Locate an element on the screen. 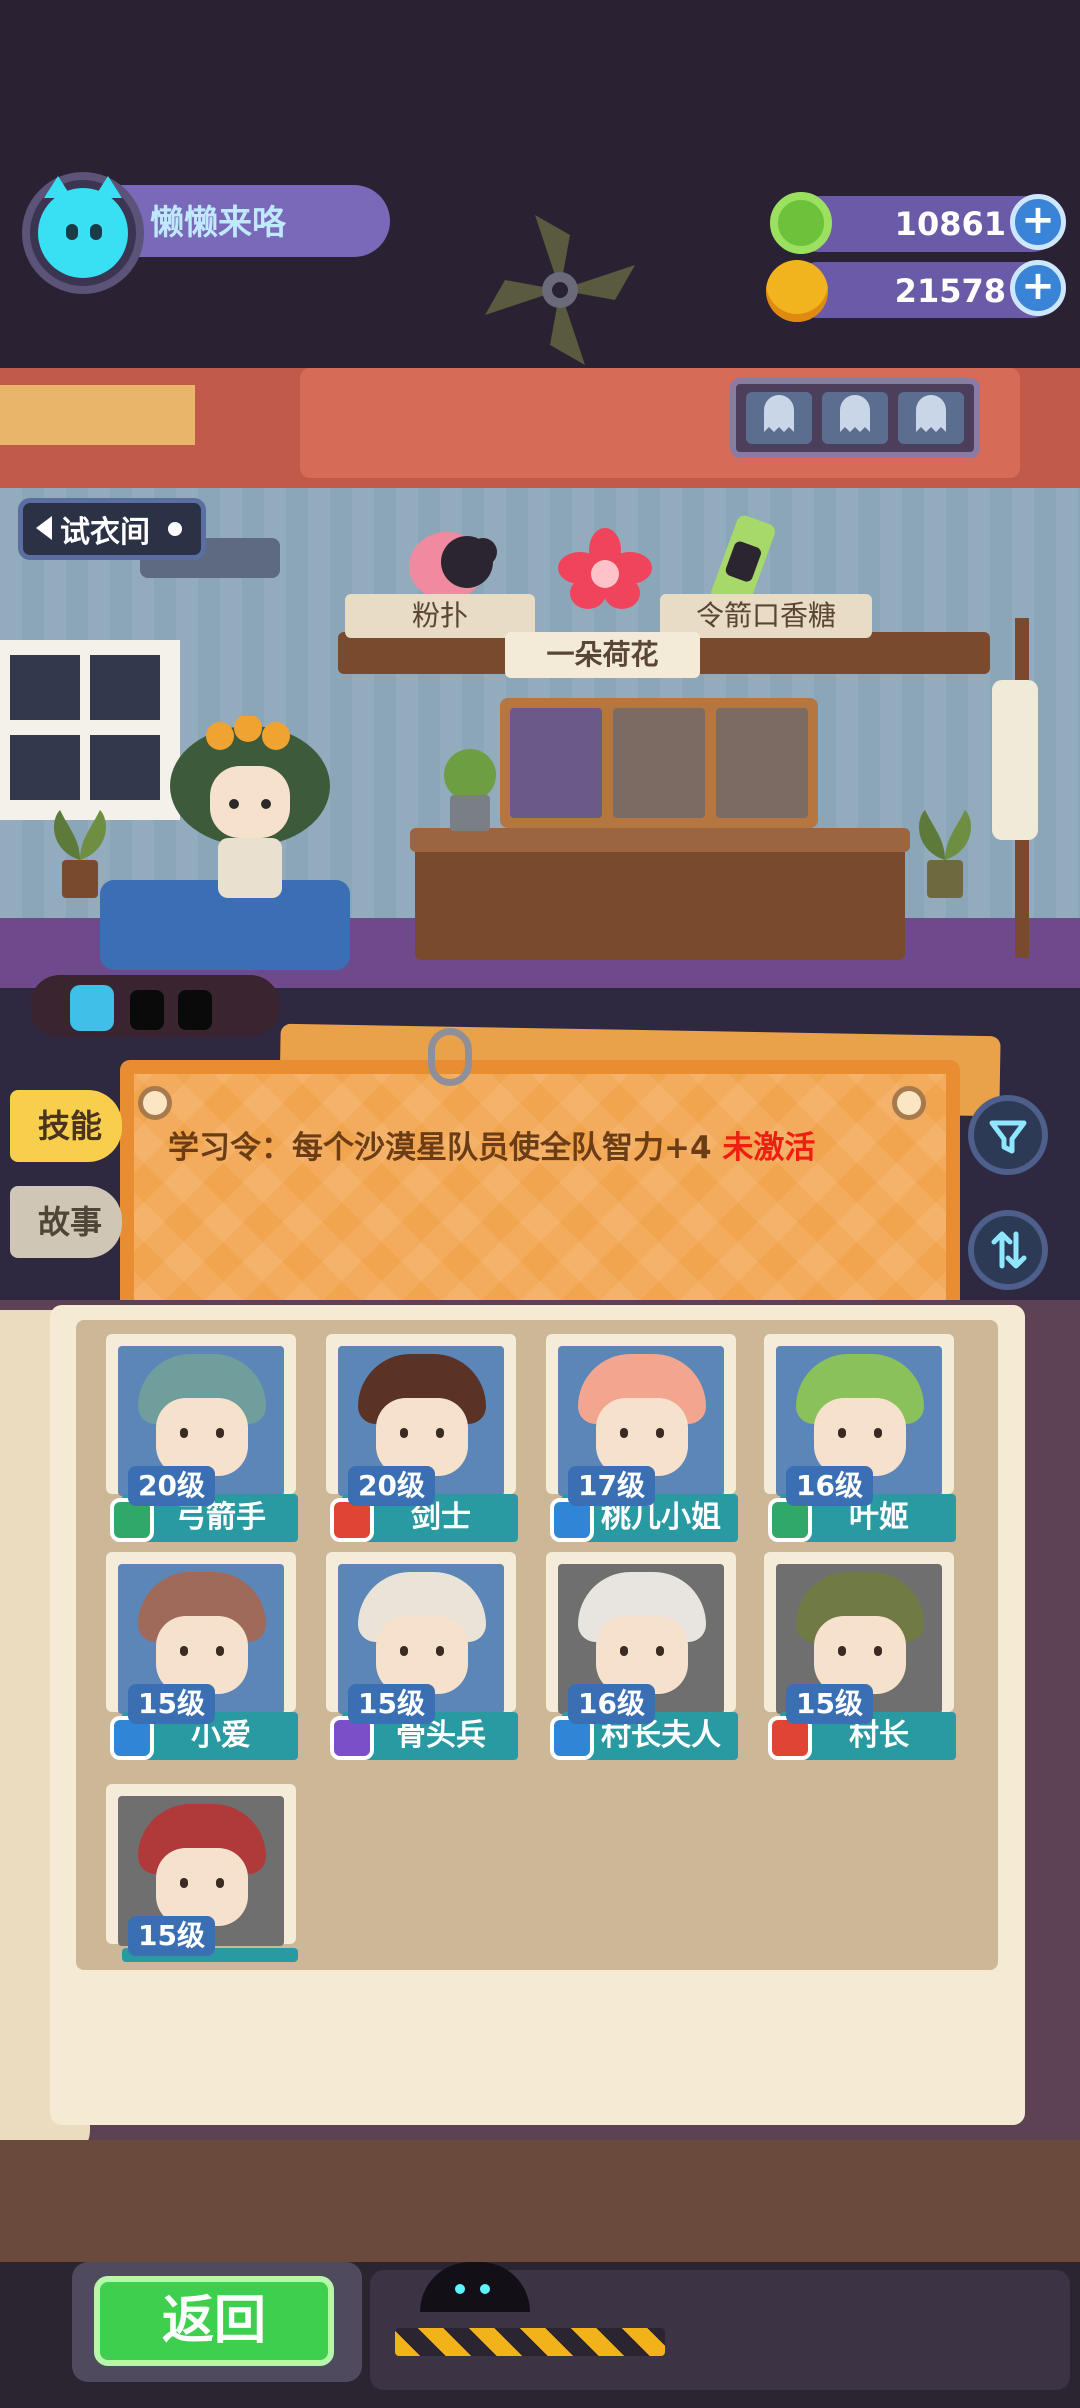  hazard-stripe is located at coordinates (530, 2342).